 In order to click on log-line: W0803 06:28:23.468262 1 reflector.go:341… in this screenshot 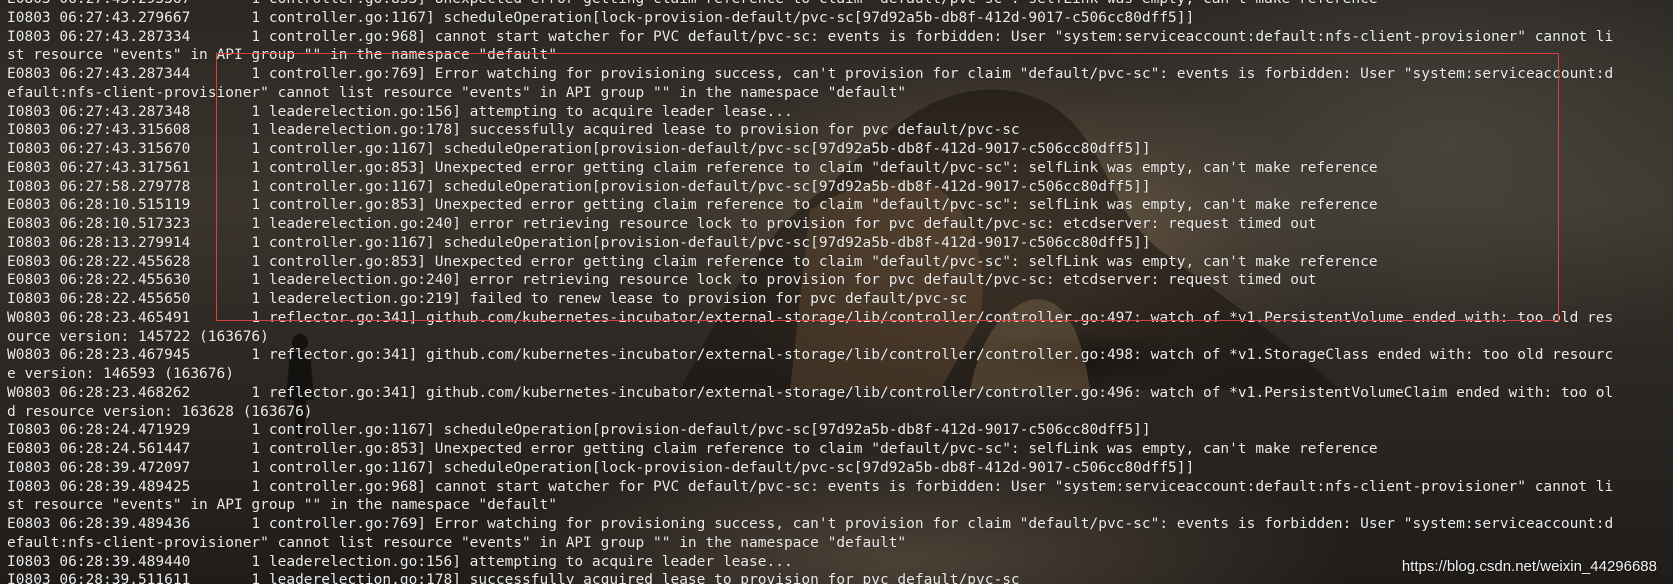, I will do `click(810, 392)`.